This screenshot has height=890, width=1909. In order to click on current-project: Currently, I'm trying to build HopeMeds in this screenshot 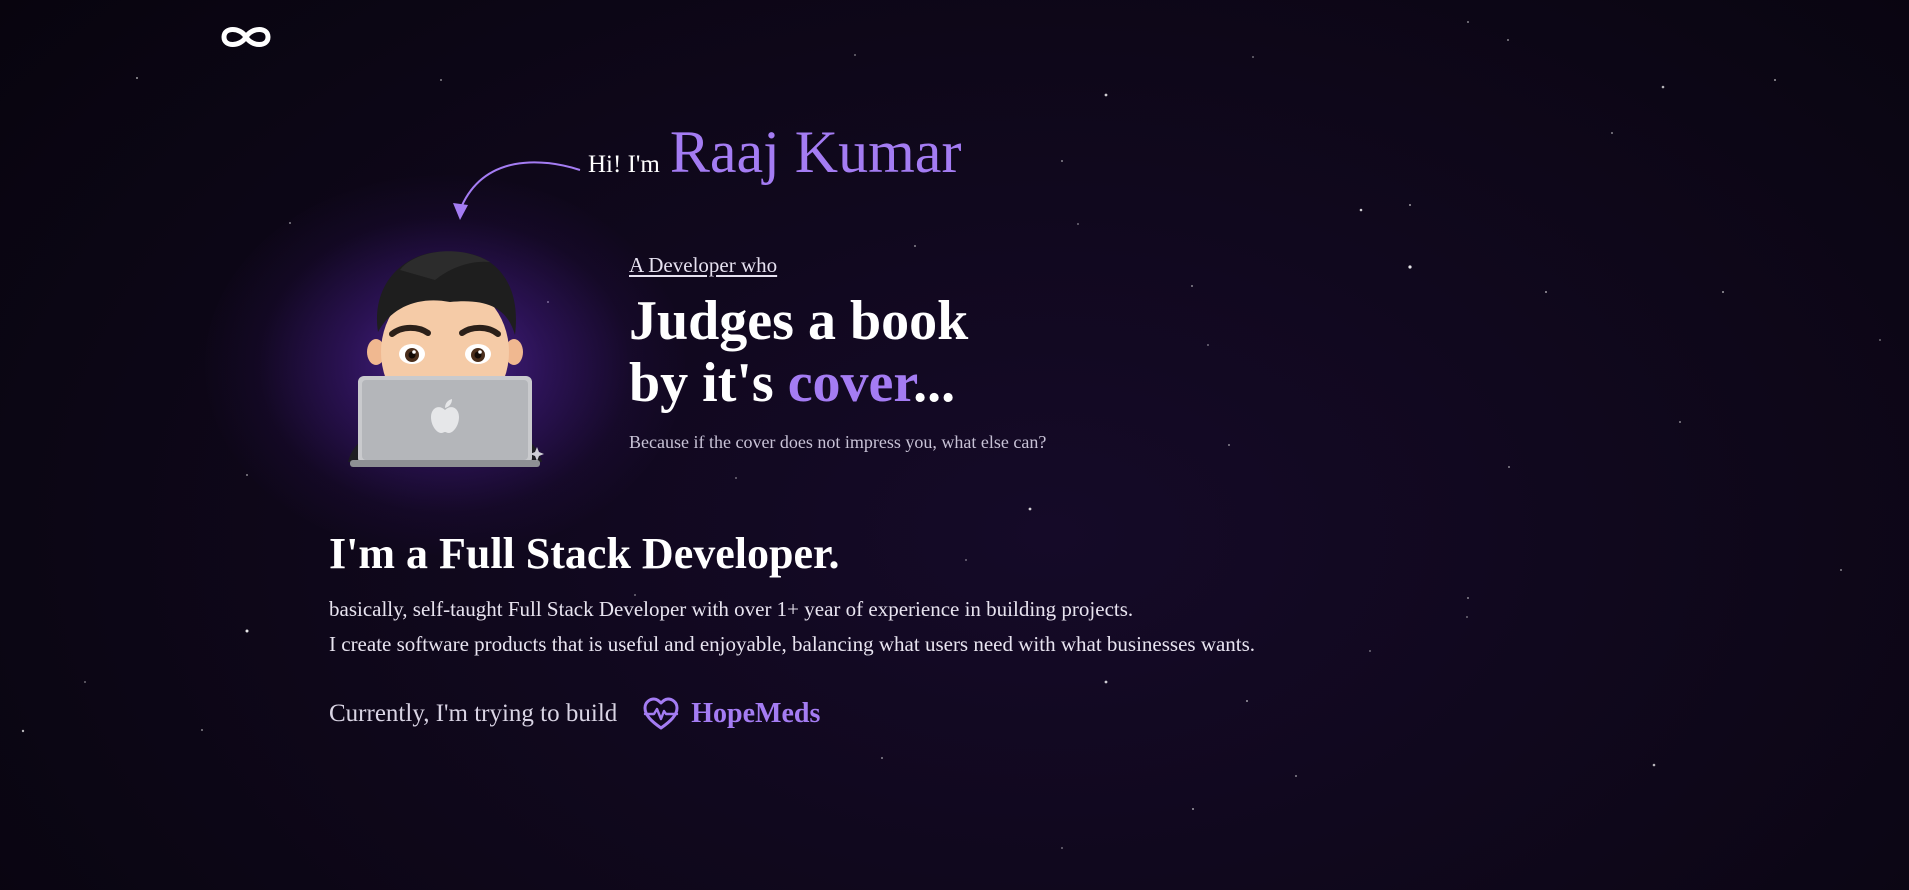, I will do `click(574, 714)`.